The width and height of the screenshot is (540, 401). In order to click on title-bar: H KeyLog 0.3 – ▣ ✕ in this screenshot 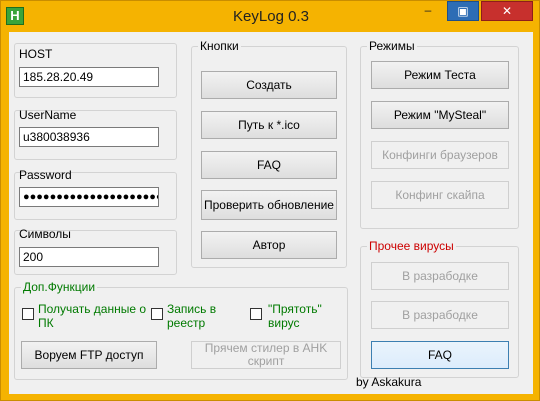, I will do `click(270, 16)`.